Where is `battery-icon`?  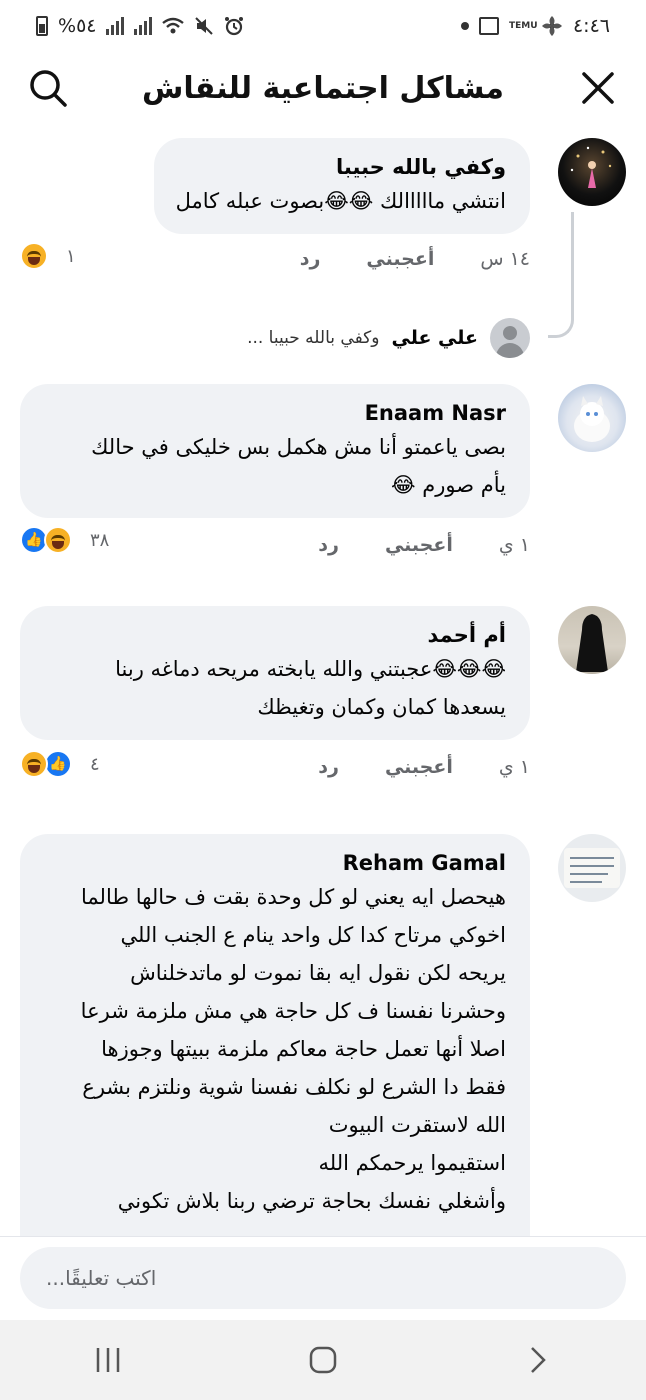
battery-icon is located at coordinates (42, 26).